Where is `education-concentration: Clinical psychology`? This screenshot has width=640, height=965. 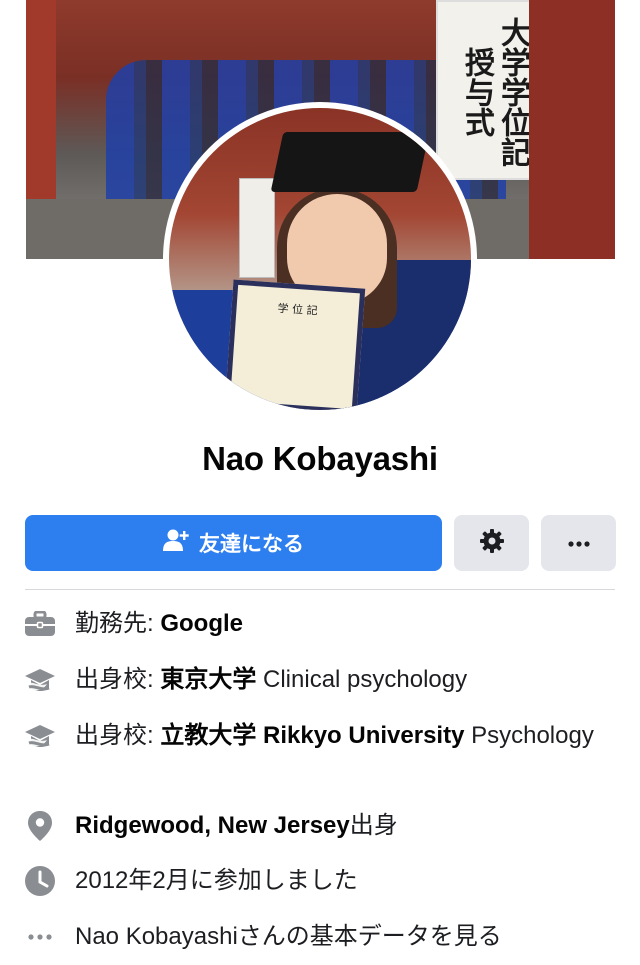 education-concentration: Clinical psychology is located at coordinates (362, 679).